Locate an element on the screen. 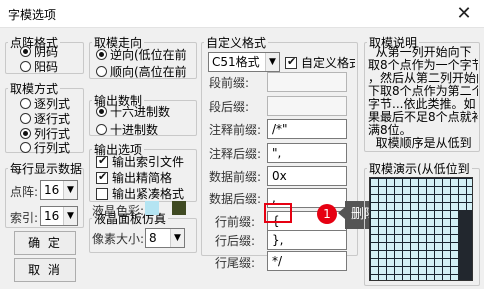 The width and height of the screenshot is (484, 289). line-suffix-input: }, is located at coordinates (307, 240).